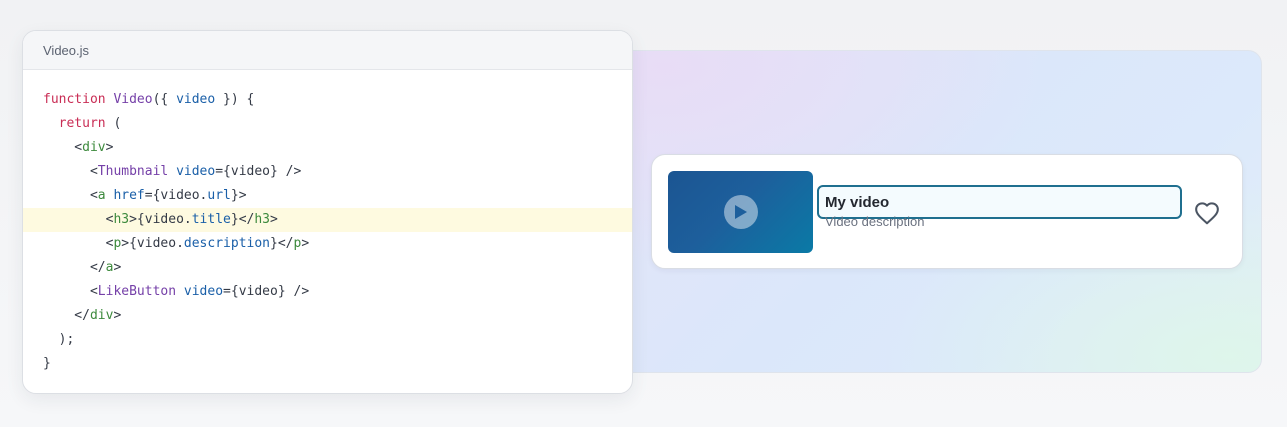  What do you see at coordinates (47, 363) in the screenshot?
I see `code-token: }` at bounding box center [47, 363].